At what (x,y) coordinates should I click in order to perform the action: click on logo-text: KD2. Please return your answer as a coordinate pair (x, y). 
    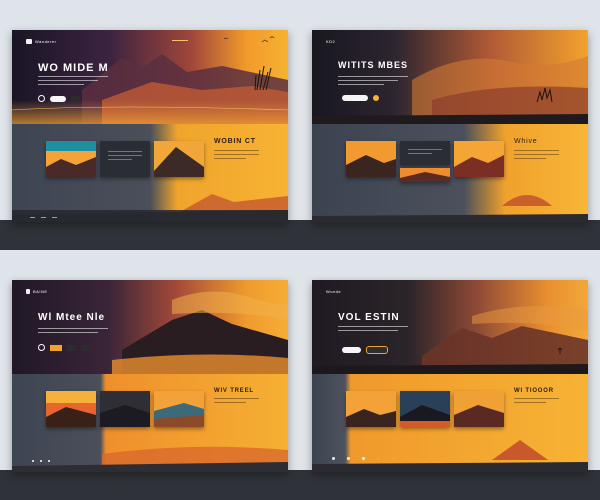
    Looking at the image, I should click on (331, 41).